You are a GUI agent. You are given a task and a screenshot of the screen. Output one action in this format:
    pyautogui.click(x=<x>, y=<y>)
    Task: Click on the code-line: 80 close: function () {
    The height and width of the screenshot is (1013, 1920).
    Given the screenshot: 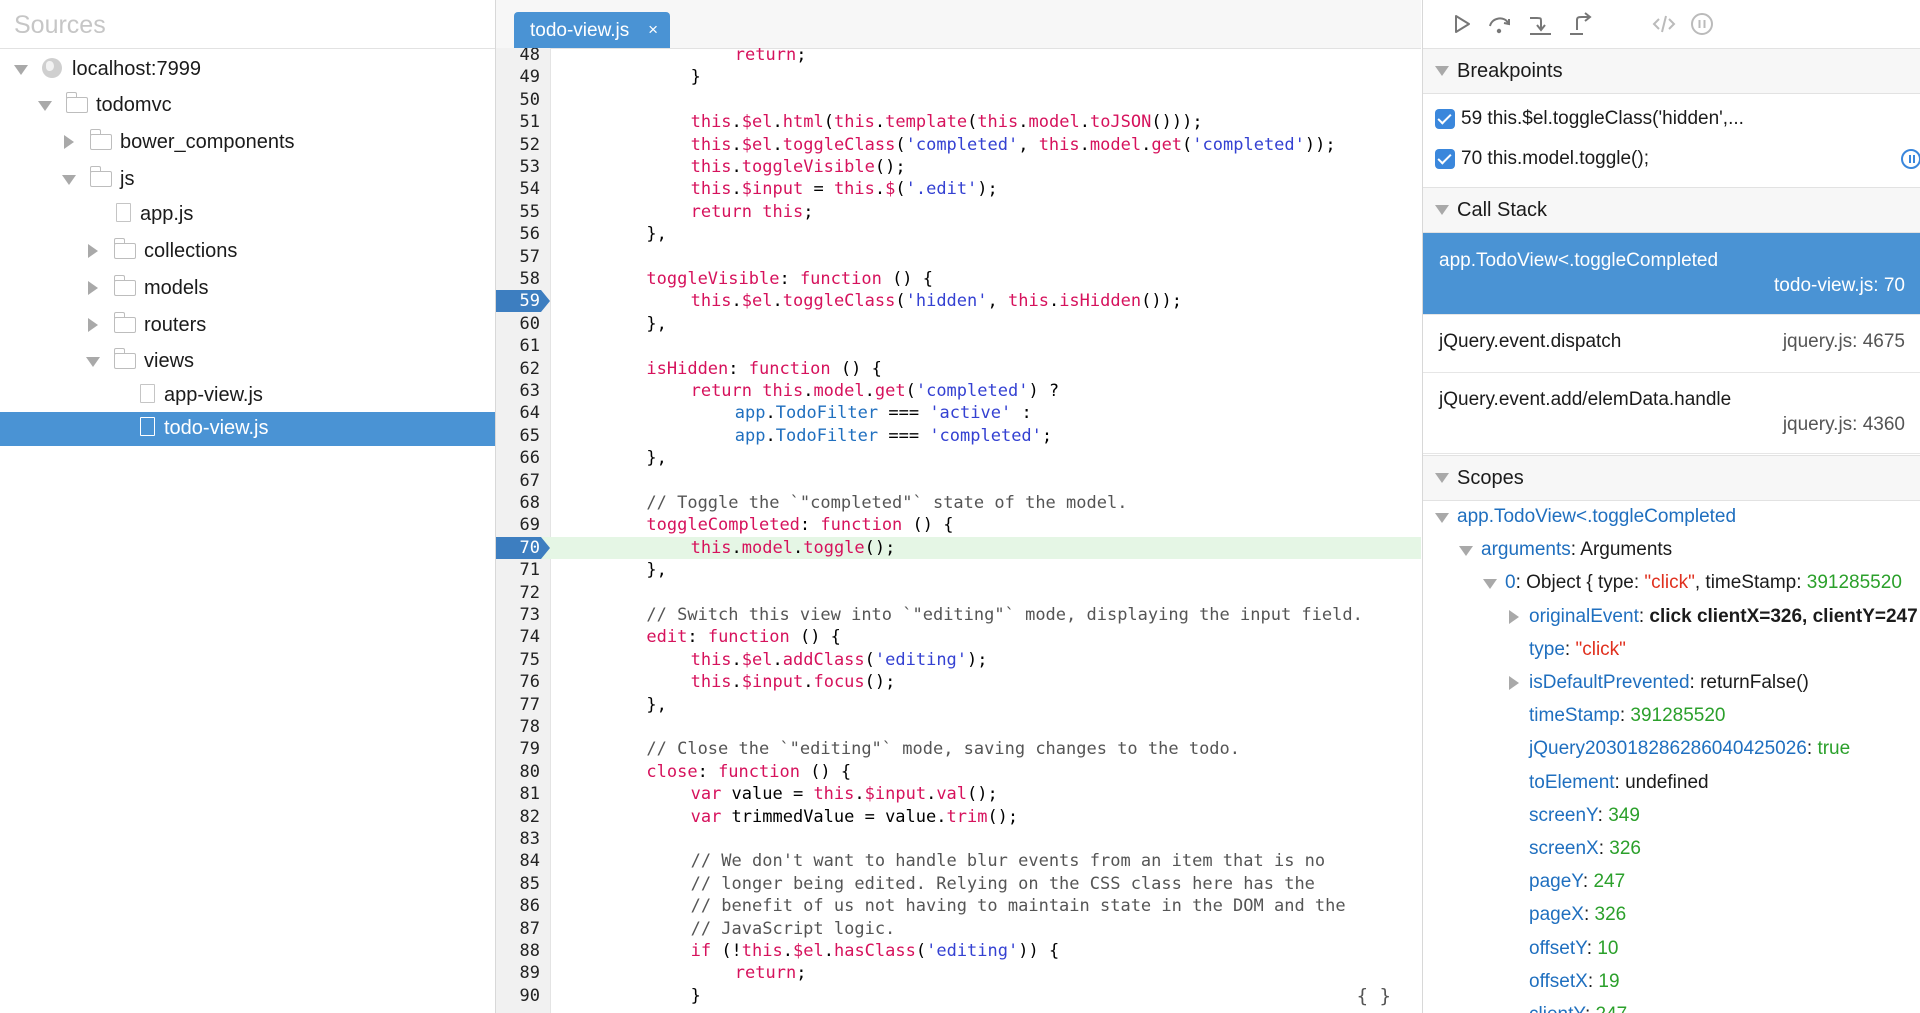 What is the action you would take?
    pyautogui.click(x=958, y=772)
    